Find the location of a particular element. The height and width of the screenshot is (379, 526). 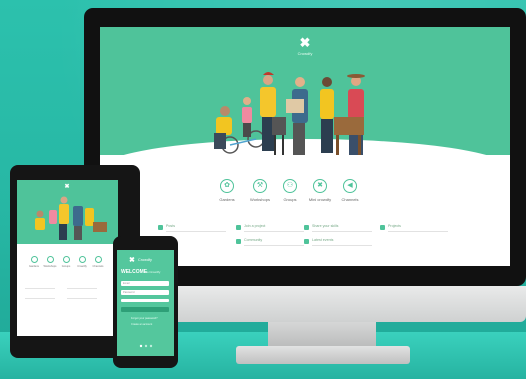

plant-icon: ✿ is located at coordinates (227, 186).